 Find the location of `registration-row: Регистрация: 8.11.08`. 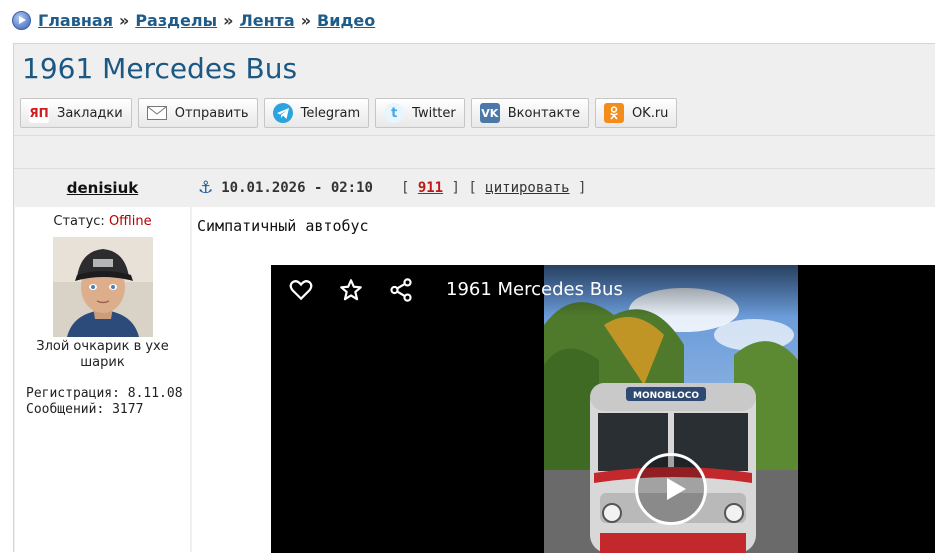

registration-row: Регистрация: 8.11.08 is located at coordinates (108, 394).